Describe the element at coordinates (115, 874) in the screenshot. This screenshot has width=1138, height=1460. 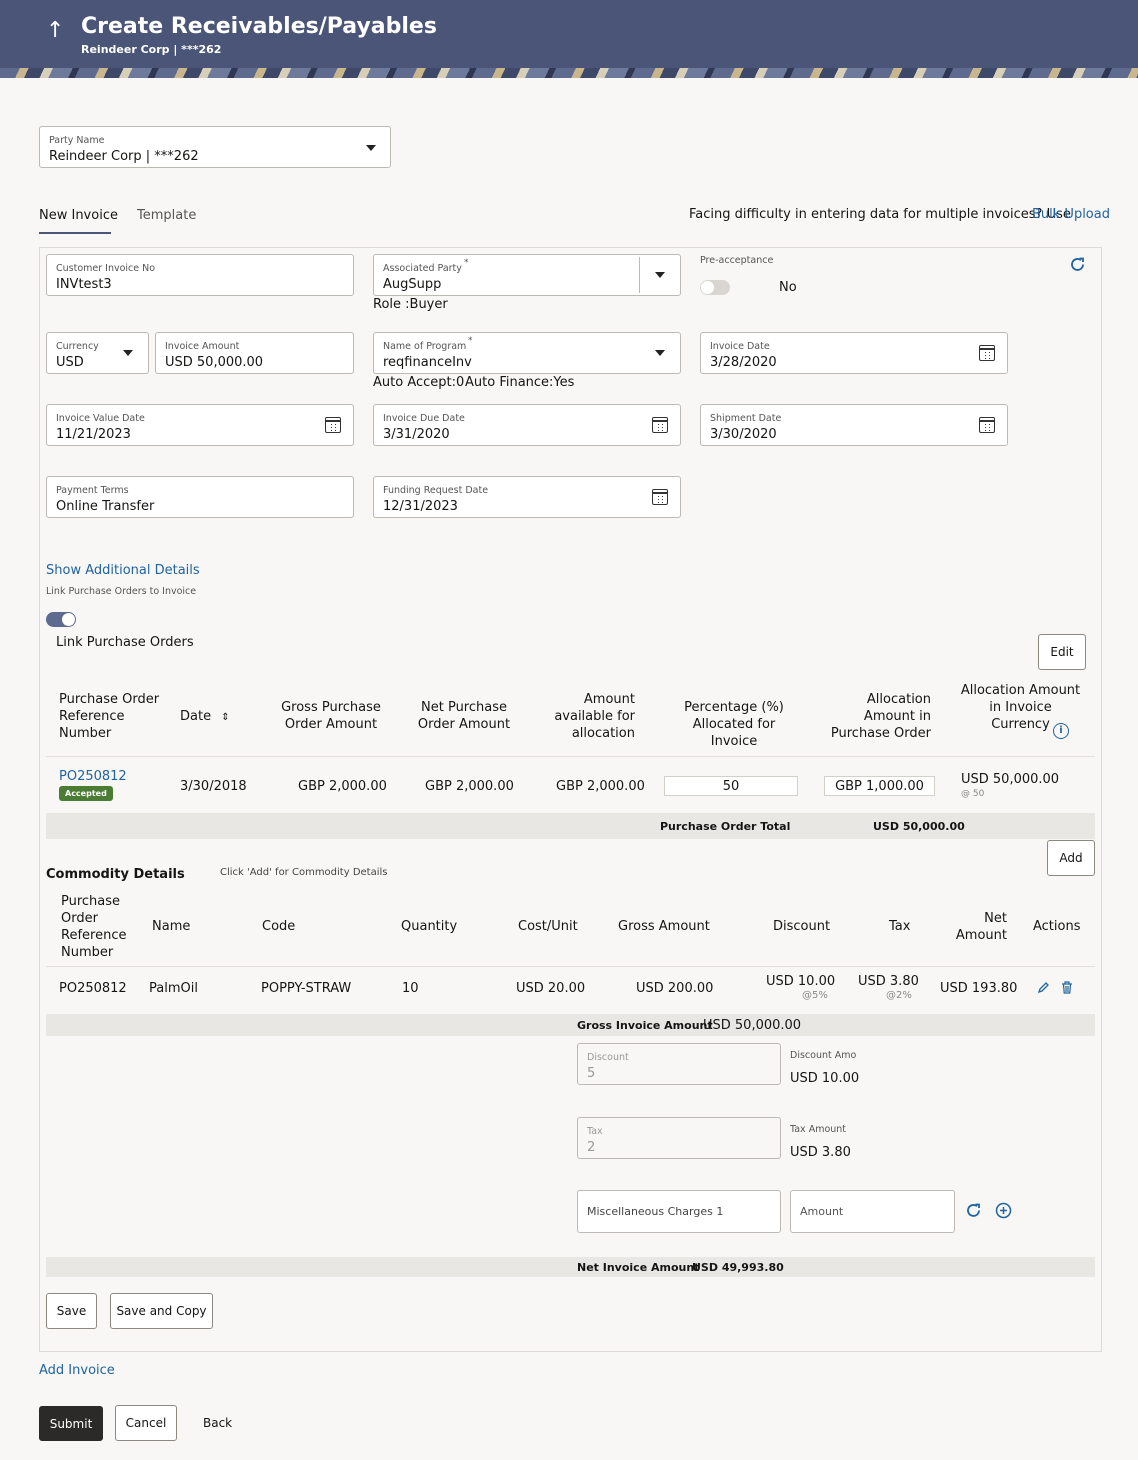
I see `commodity-title: Commodity Details` at that location.